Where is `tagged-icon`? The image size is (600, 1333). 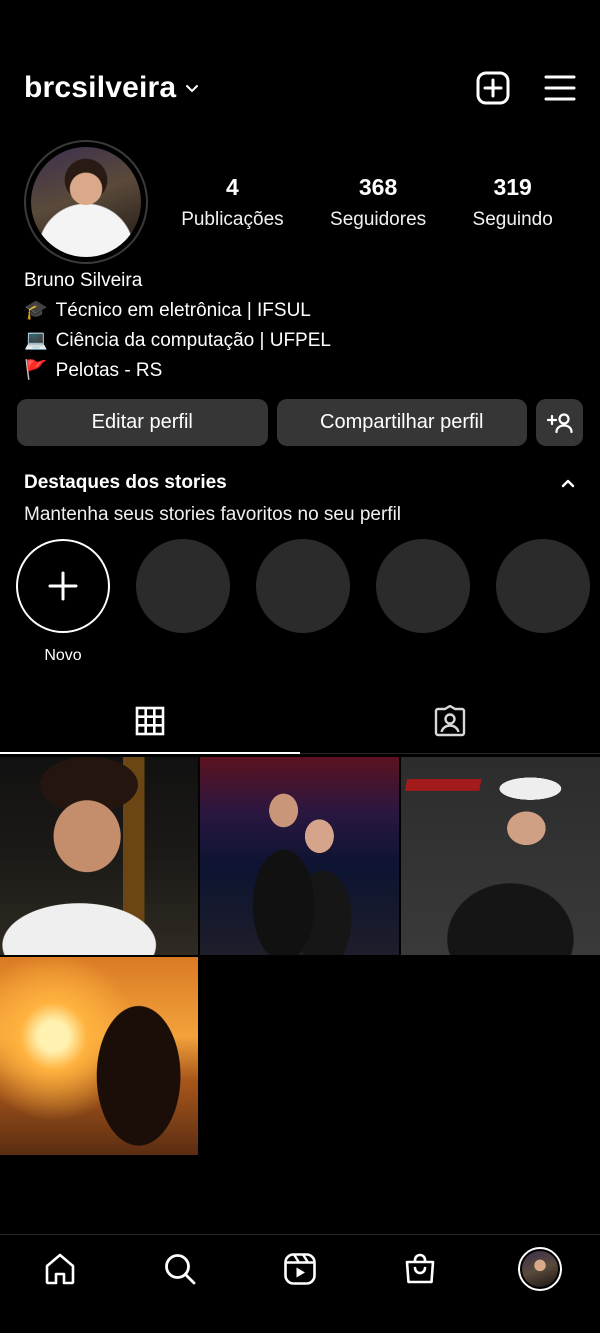 tagged-icon is located at coordinates (450, 720).